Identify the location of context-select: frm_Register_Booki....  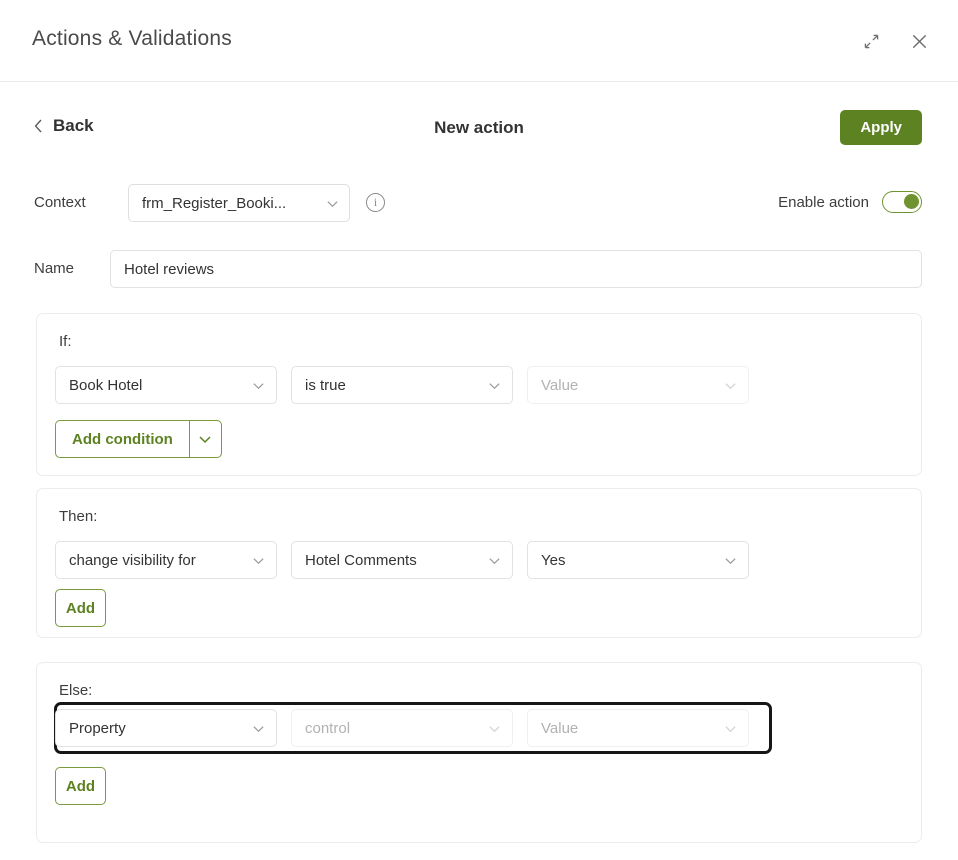
(239, 203).